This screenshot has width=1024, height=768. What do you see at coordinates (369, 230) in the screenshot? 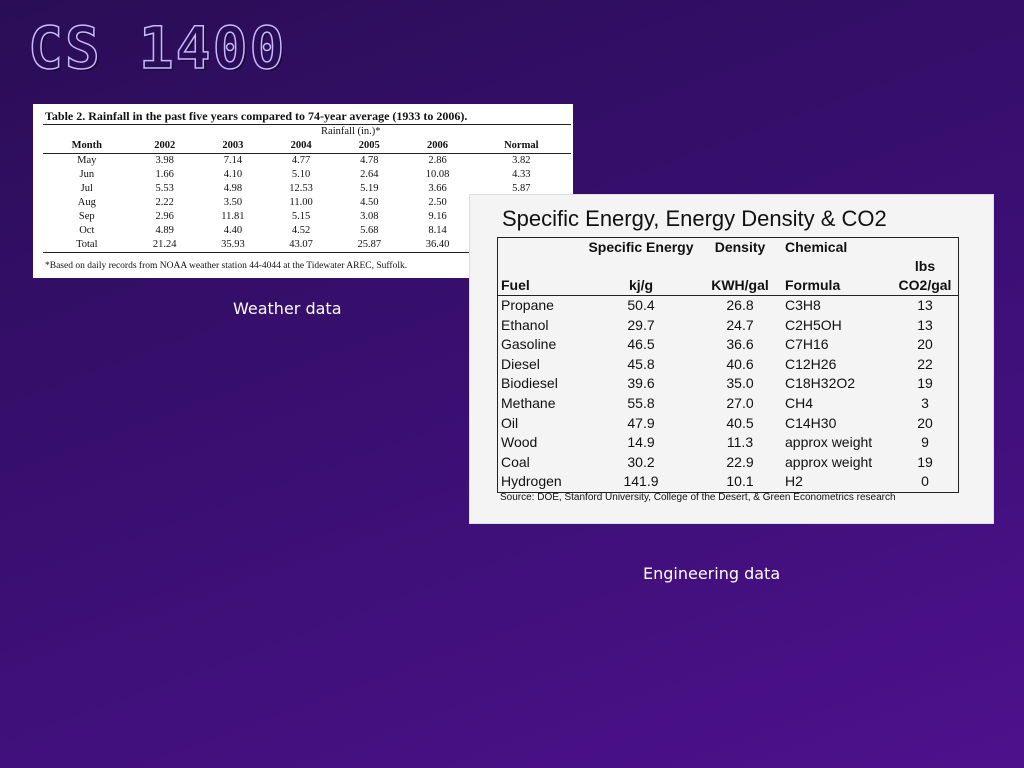
I see `table-cell: 5.68` at bounding box center [369, 230].